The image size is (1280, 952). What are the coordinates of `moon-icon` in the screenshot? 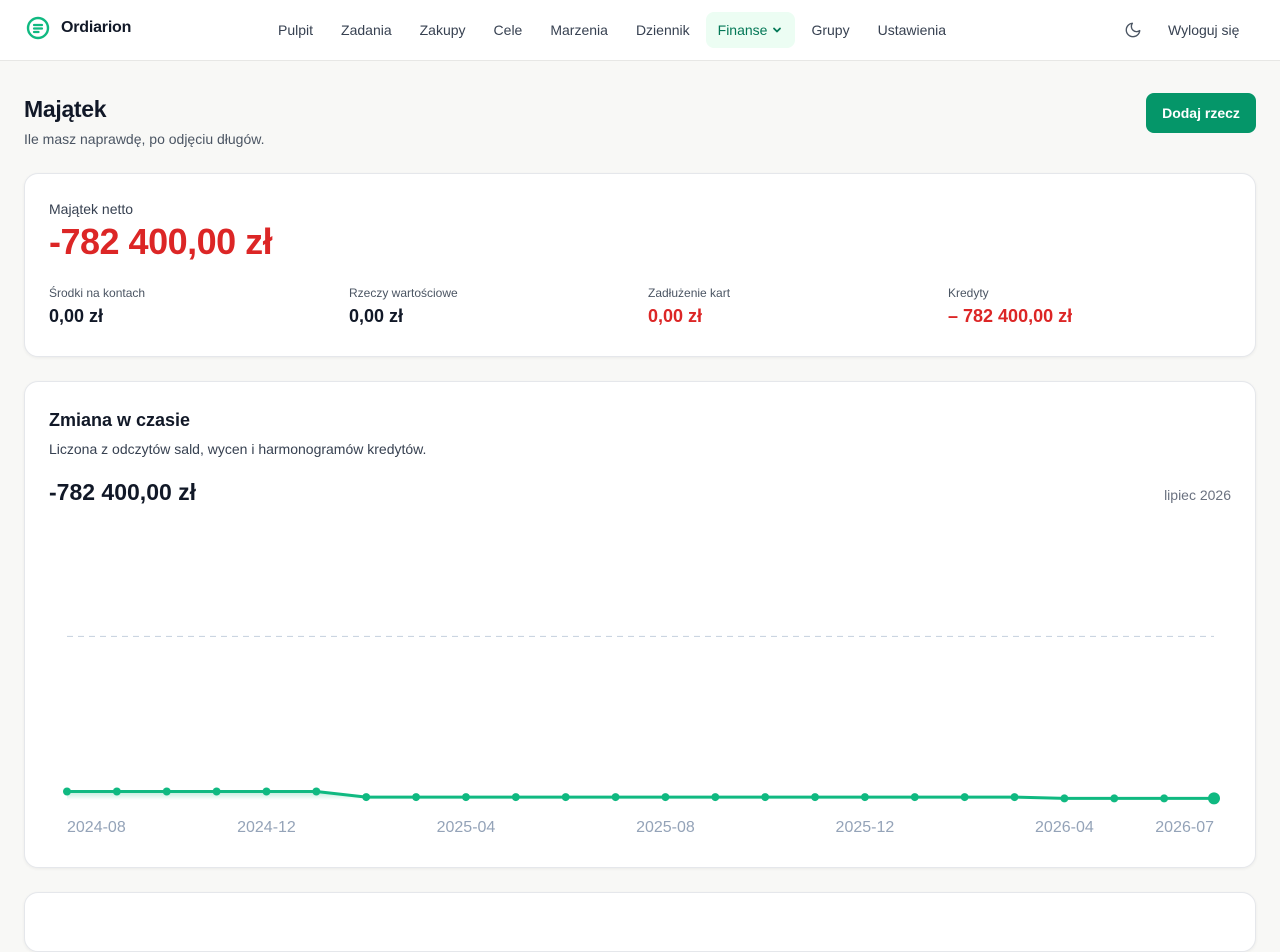 It's located at (1133, 30).